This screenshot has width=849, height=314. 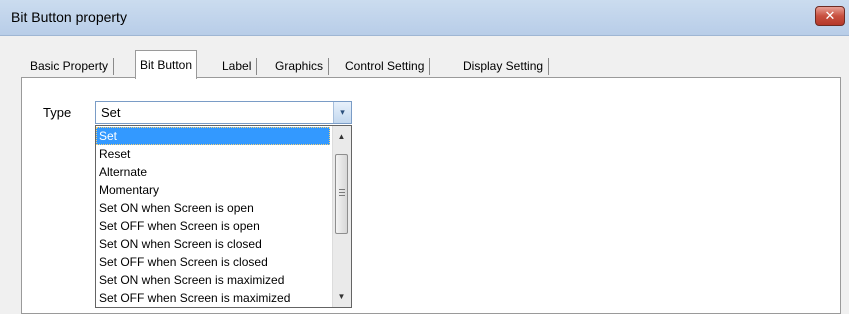 What do you see at coordinates (238, 66) in the screenshot?
I see `tab-label: Label` at bounding box center [238, 66].